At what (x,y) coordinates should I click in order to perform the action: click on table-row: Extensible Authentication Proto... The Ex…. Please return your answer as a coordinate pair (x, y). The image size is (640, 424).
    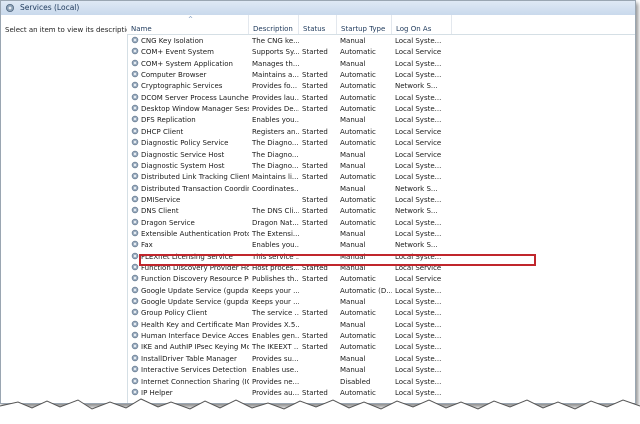
    Looking at the image, I should click on (381, 234).